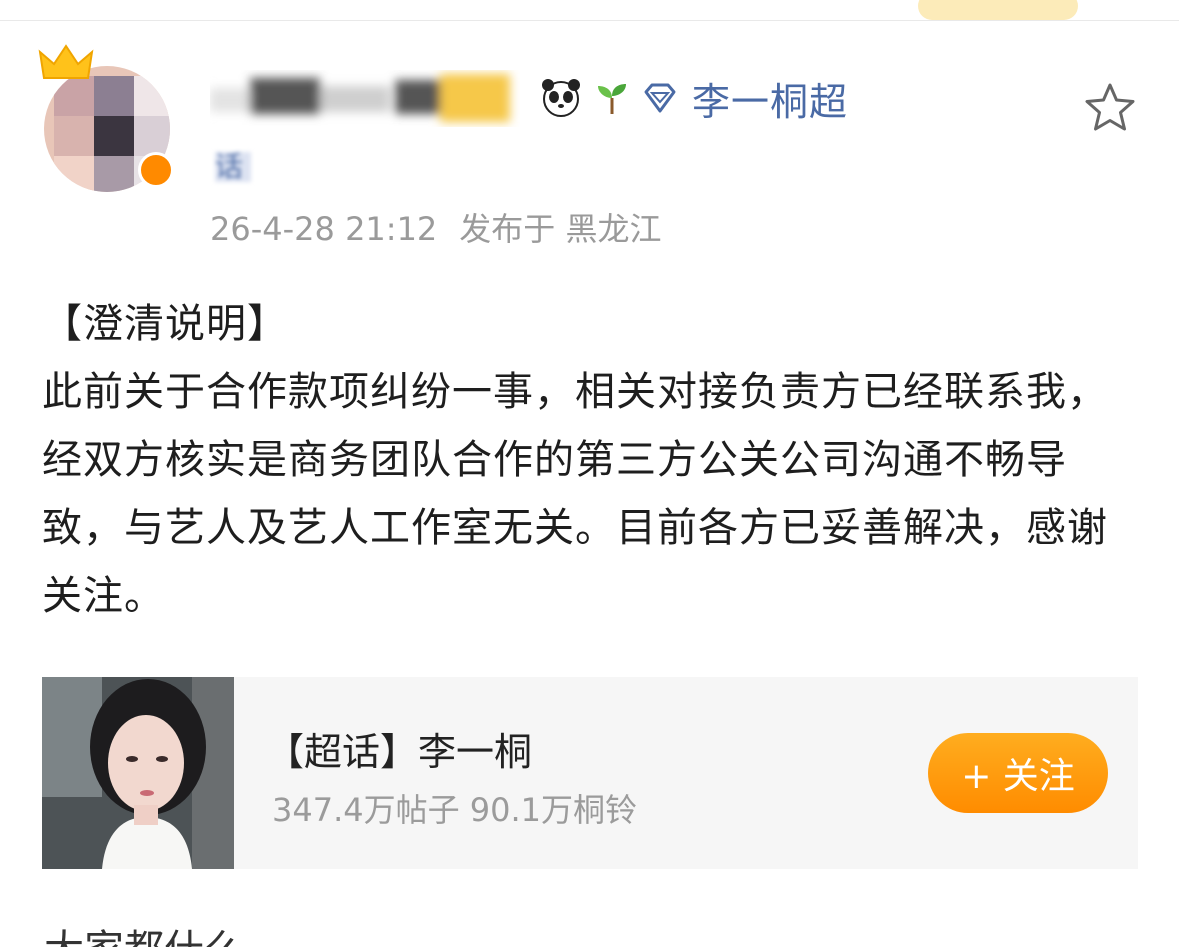 Image resolution: width=1179 pixels, height=947 pixels. What do you see at coordinates (113, 117) in the screenshot?
I see `avatar` at bounding box center [113, 117].